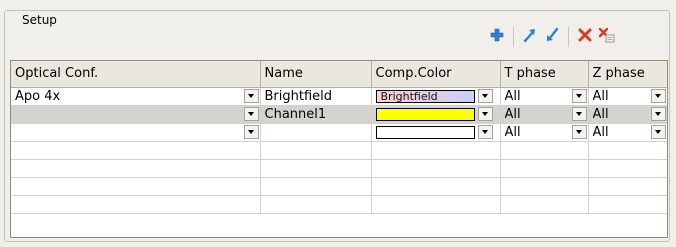  I want to click on move-down-button, so click(552, 37).